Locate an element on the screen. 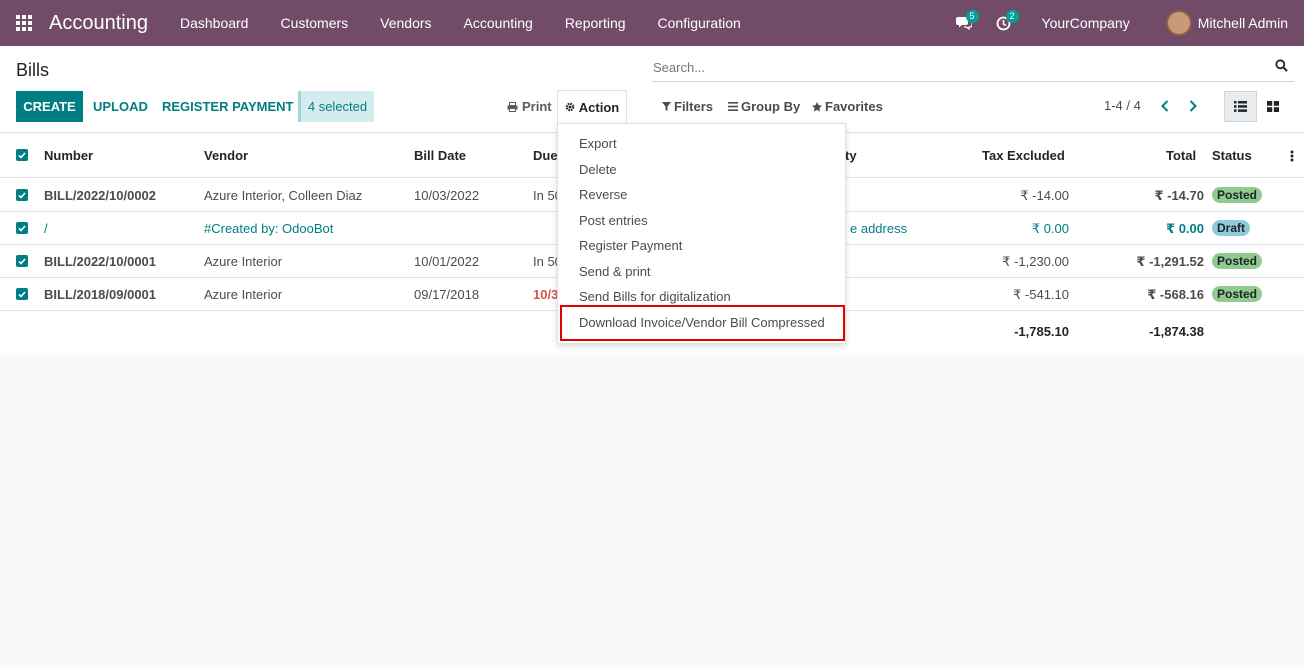 This screenshot has height=668, width=1304. bill-number: BILL/2018/09/0001 is located at coordinates (100, 294).